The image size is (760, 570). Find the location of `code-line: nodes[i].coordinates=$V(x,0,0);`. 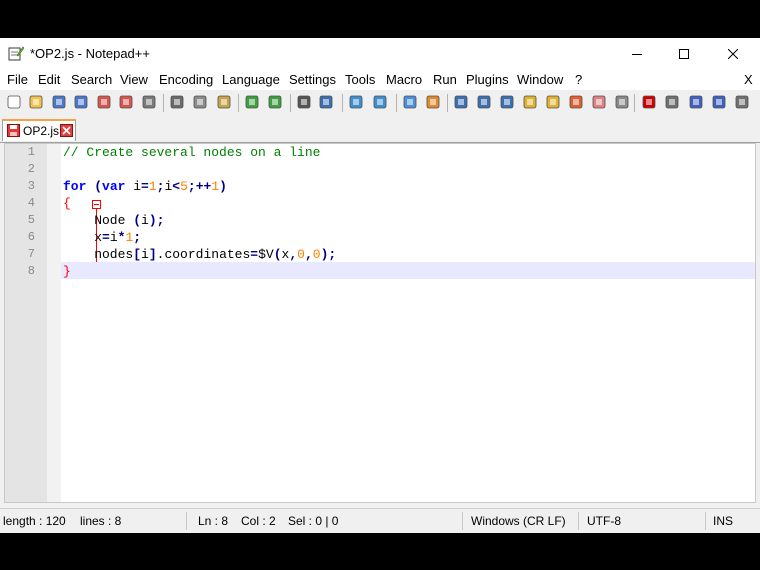

code-line: nodes[i].coordinates=$V(x,0,0); is located at coordinates (199, 254).